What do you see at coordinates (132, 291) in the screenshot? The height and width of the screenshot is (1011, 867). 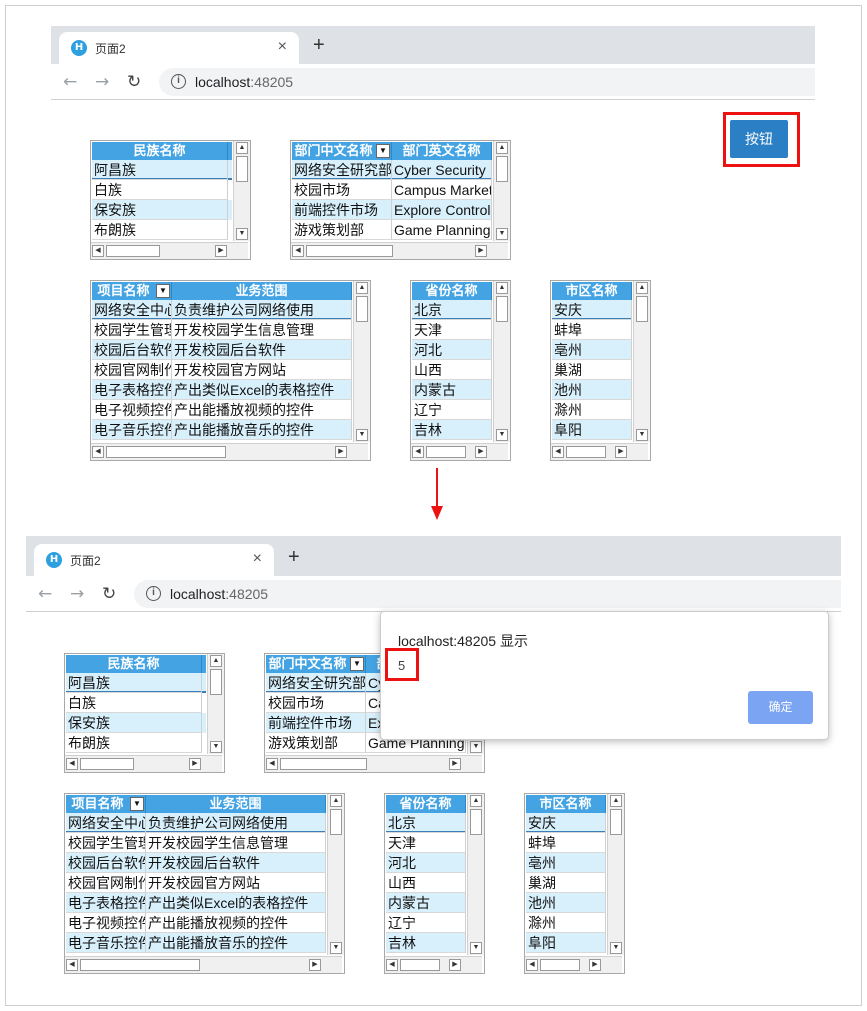 I see `column-header: 项目名称 ▼` at bounding box center [132, 291].